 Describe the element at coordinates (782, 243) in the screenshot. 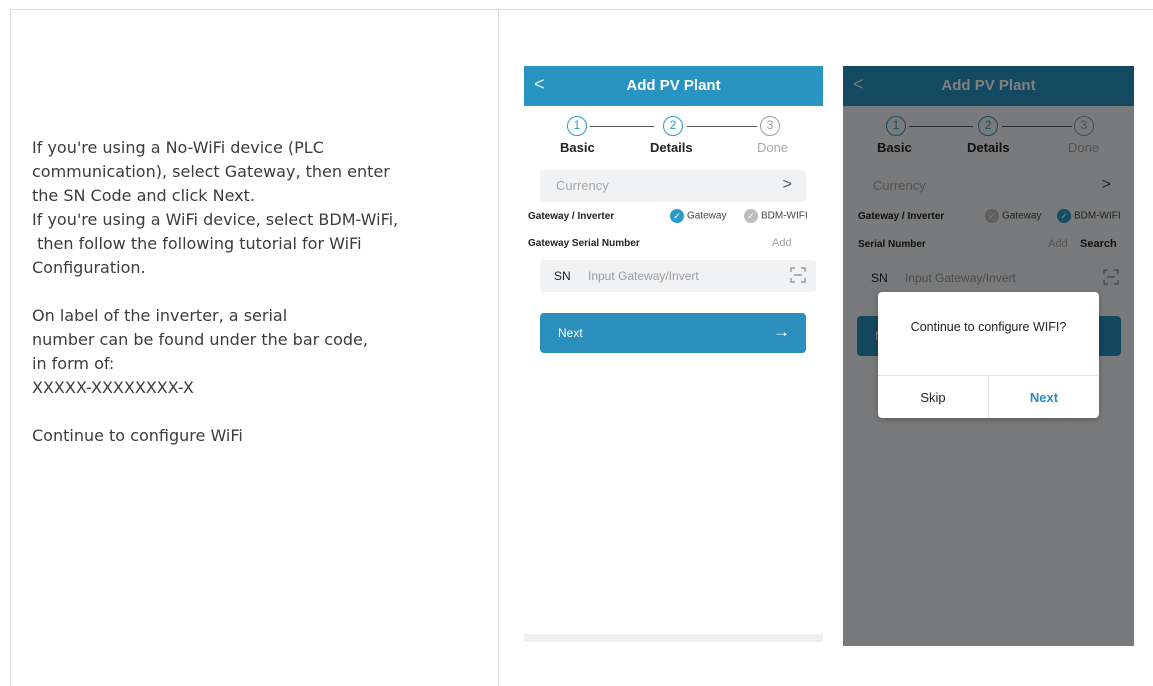

I see `add-button: Add` at that location.